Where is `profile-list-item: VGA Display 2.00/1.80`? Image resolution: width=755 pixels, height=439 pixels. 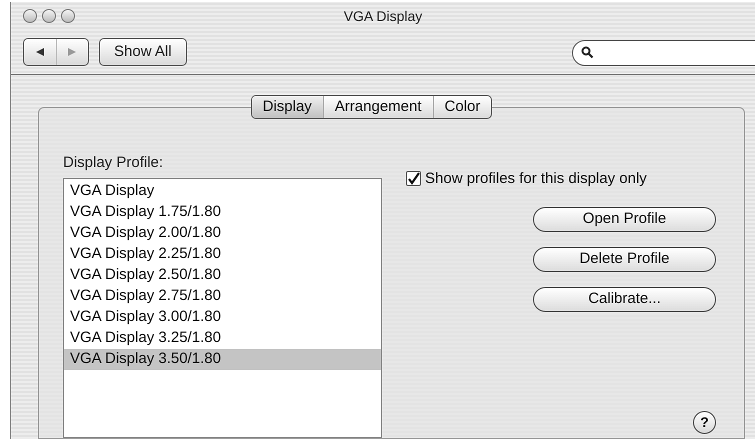 profile-list-item: VGA Display 2.00/1.80 is located at coordinates (222, 233).